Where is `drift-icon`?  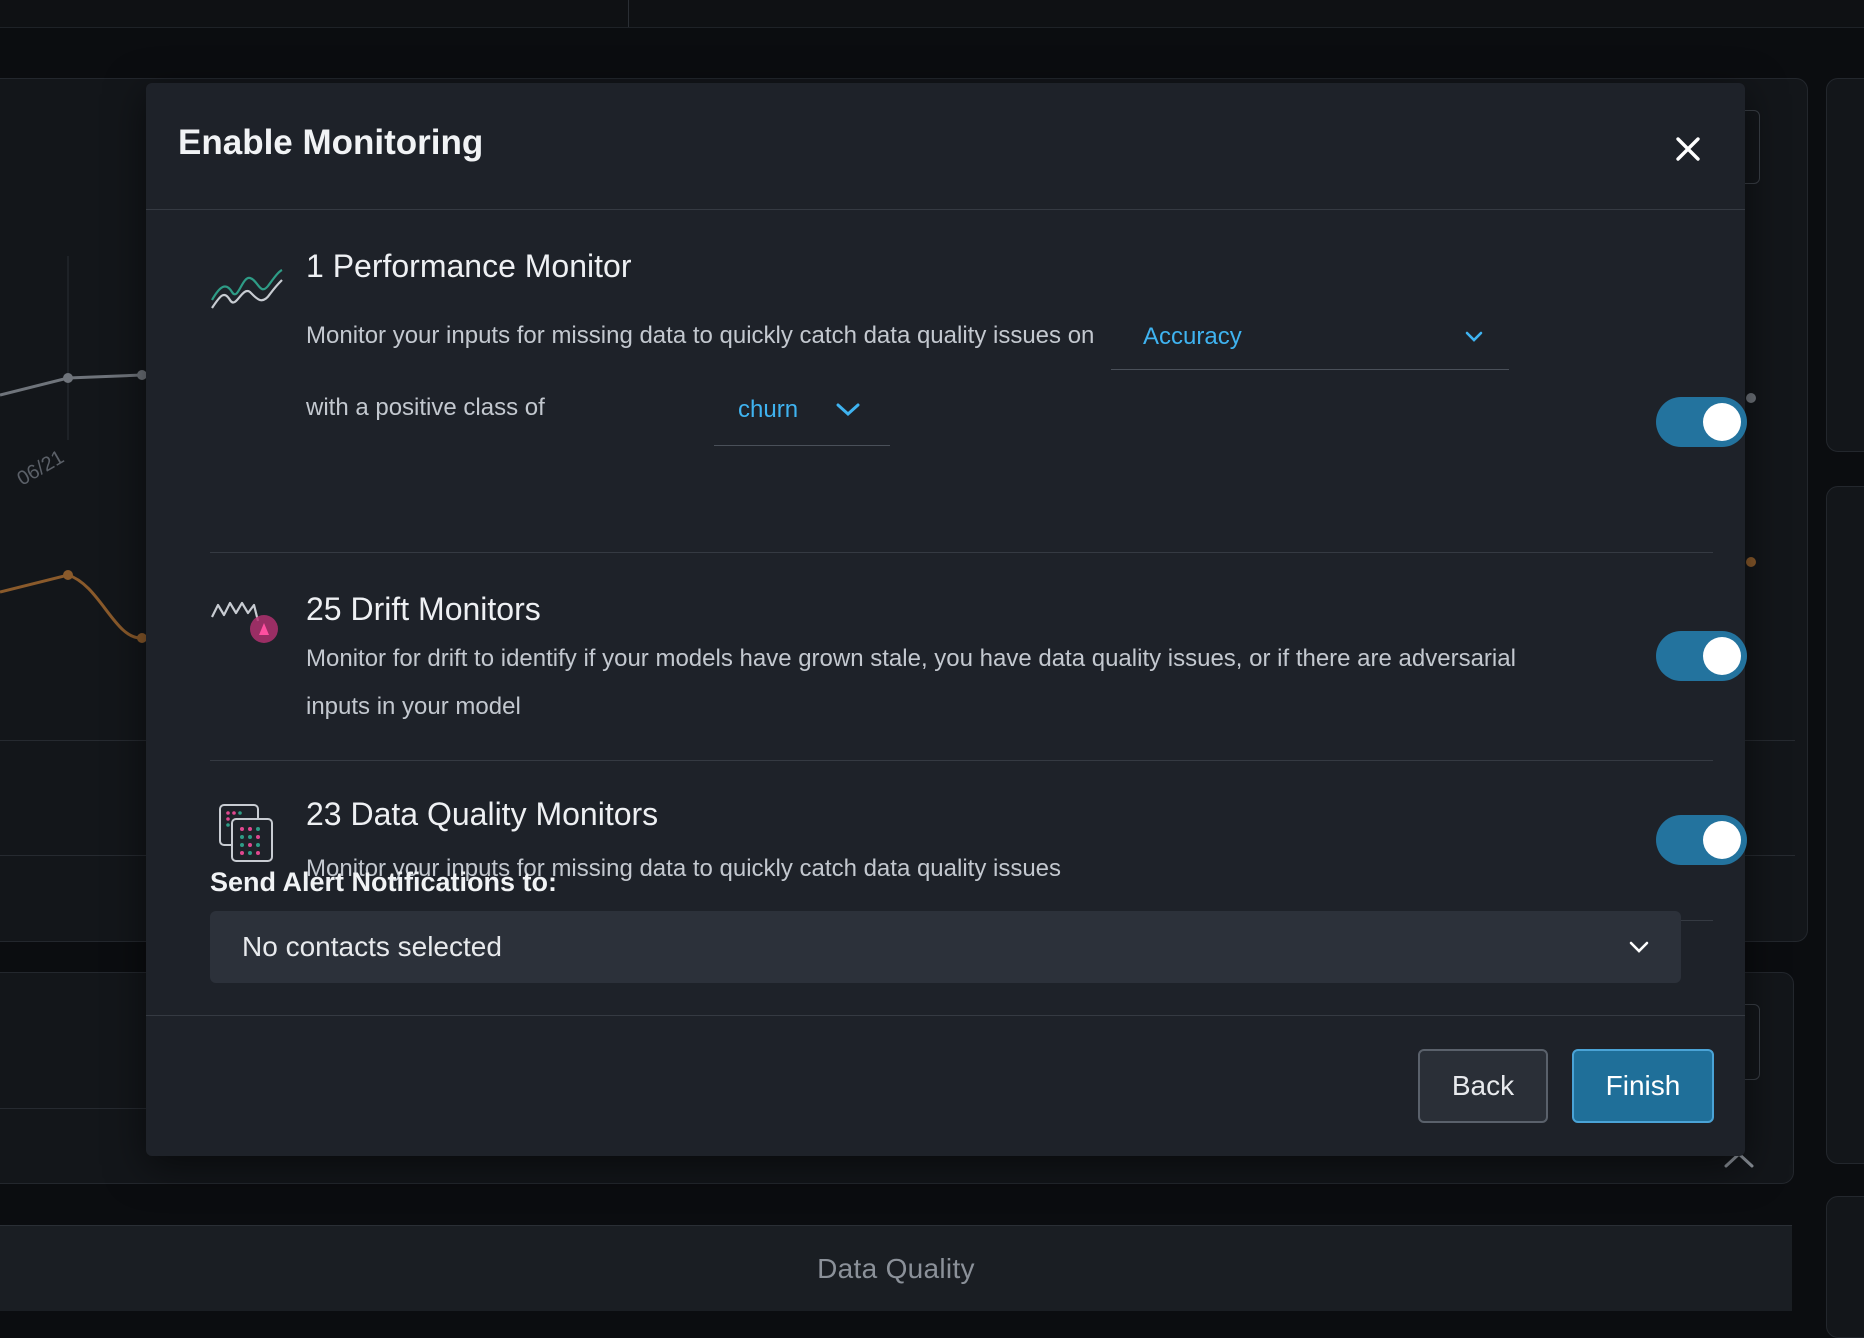 drift-icon is located at coordinates (244, 622).